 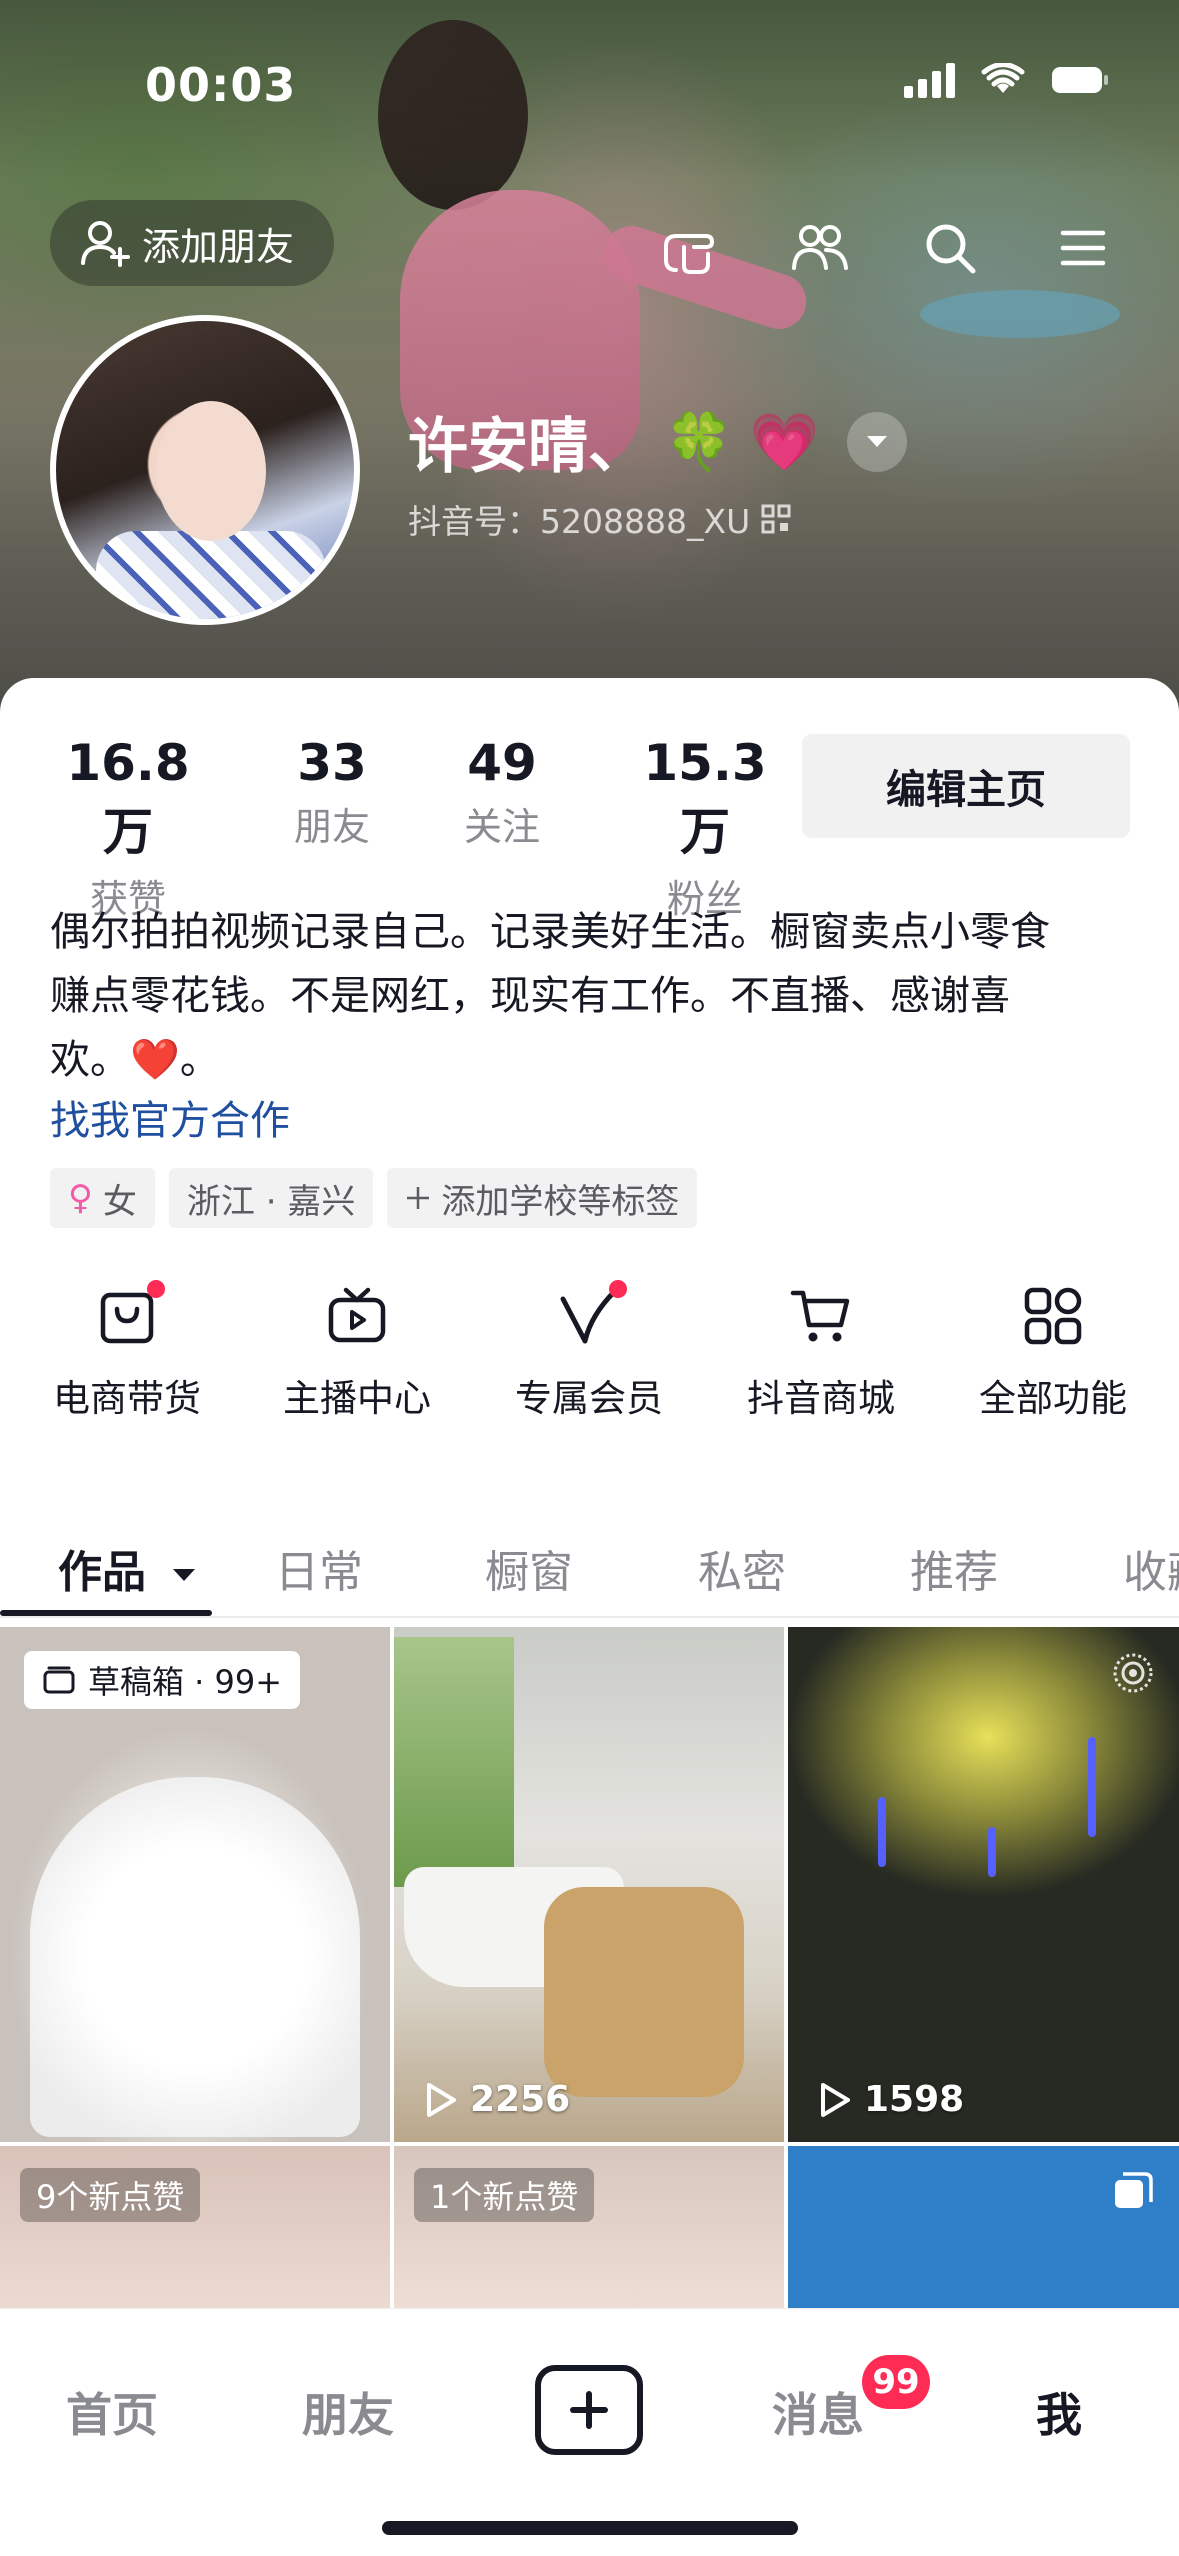 I want to click on drafts-badge: 草稿箱 · 99+, so click(x=162, y=1680).